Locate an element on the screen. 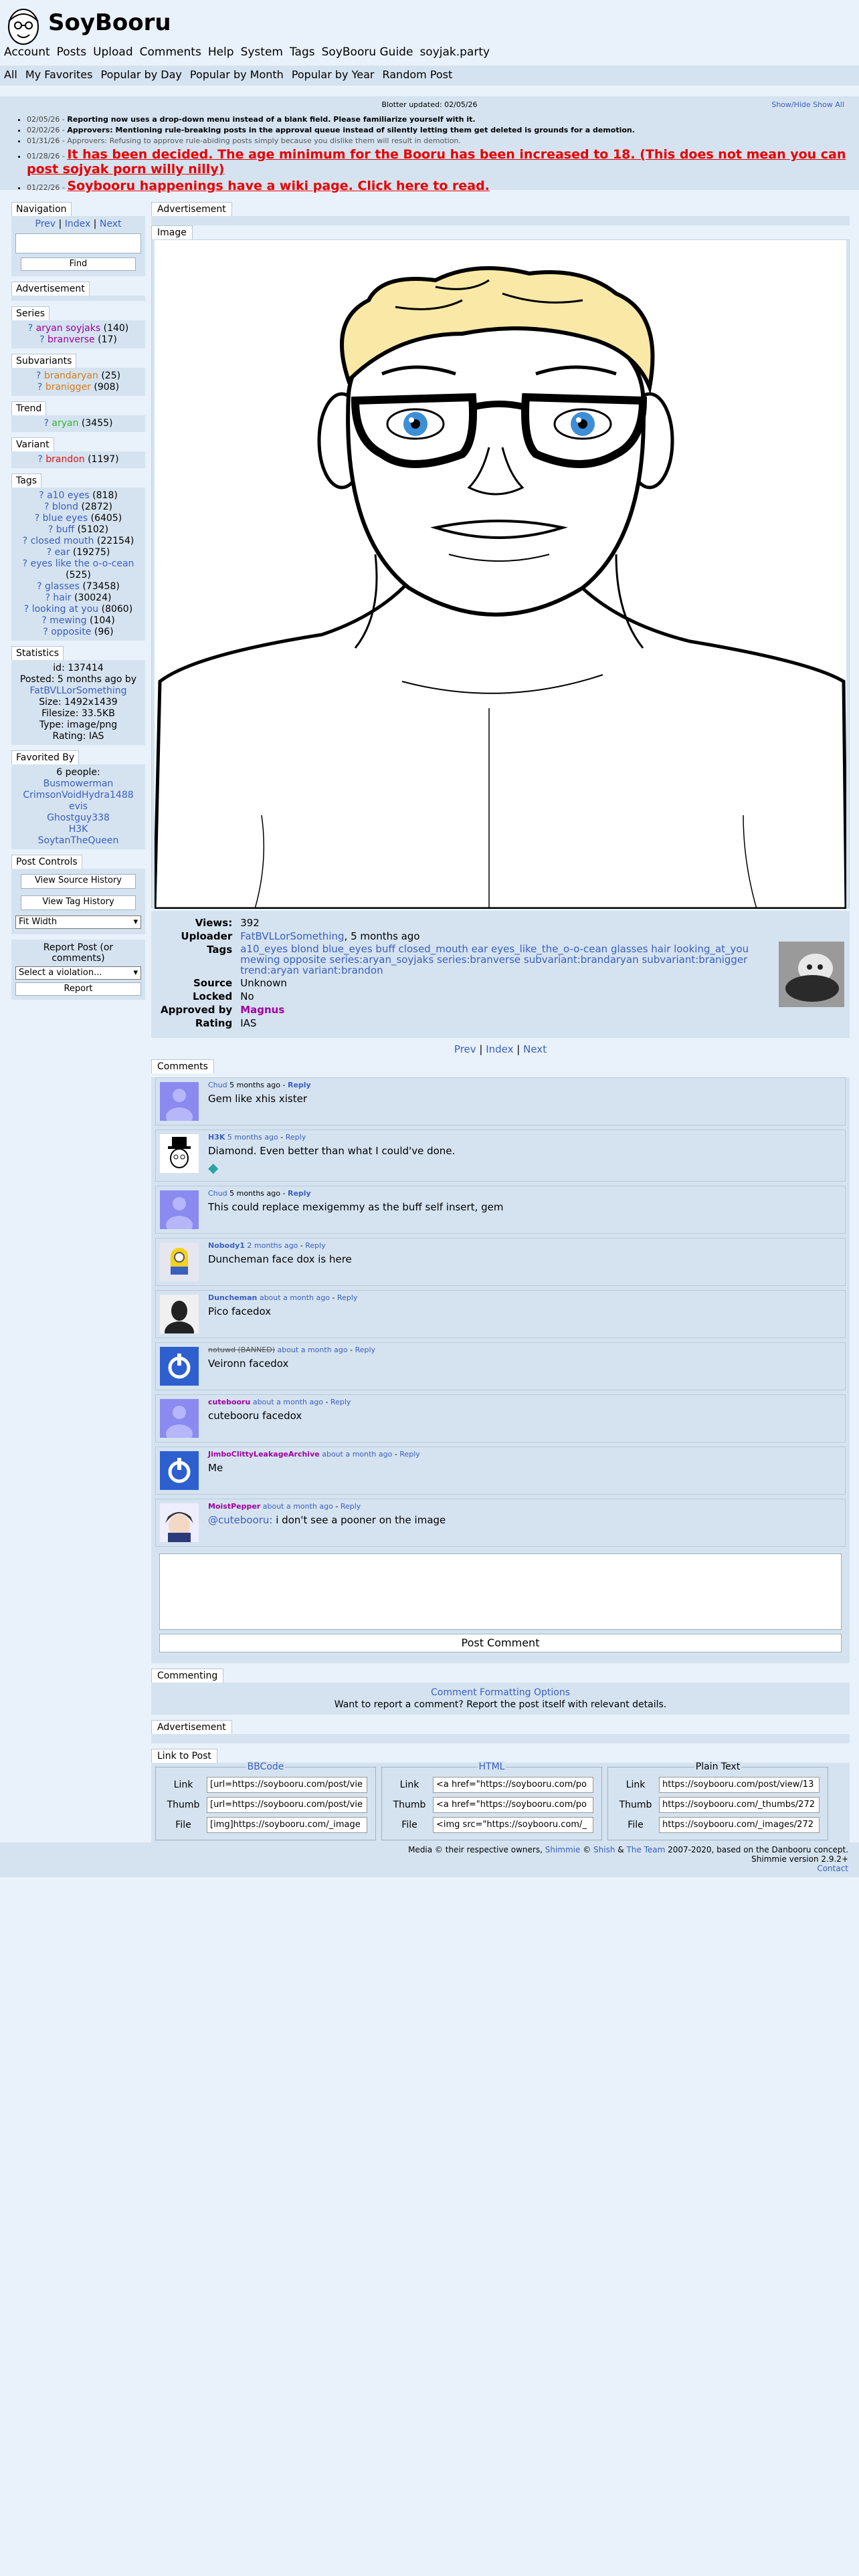  comment-textarea is located at coordinates (500, 1591).